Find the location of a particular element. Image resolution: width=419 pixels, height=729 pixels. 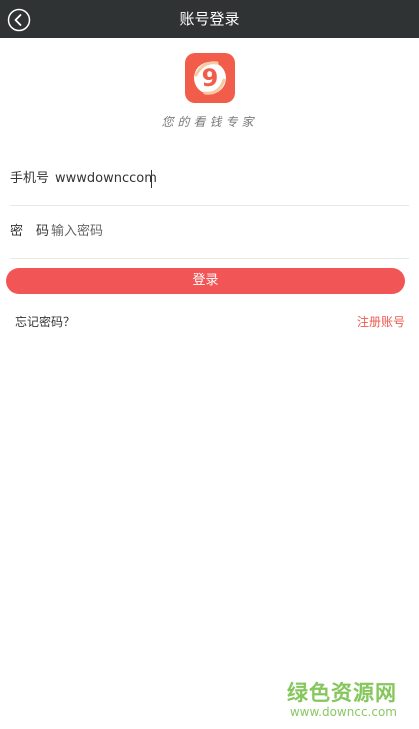

register-account-link: 注册账号 is located at coordinates (381, 321).